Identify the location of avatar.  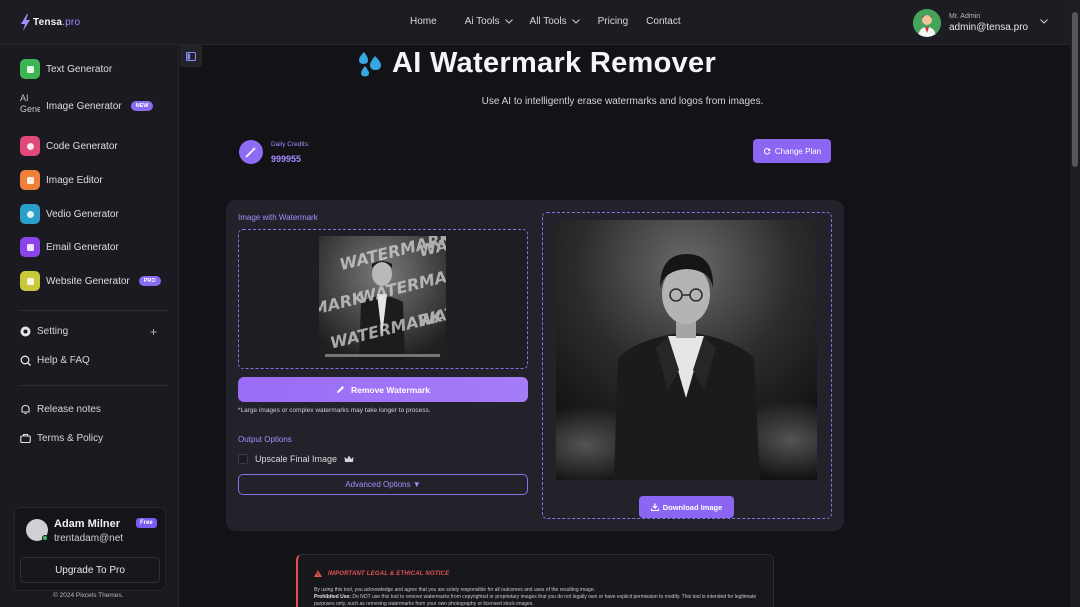
(927, 23).